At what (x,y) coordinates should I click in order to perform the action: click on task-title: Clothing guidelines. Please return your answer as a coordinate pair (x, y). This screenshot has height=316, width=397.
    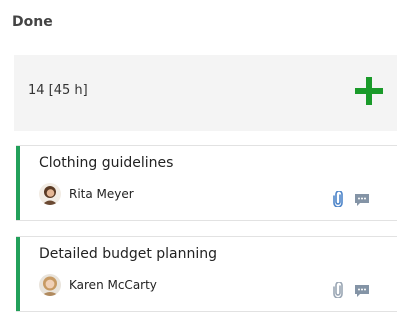
    Looking at the image, I should click on (106, 163).